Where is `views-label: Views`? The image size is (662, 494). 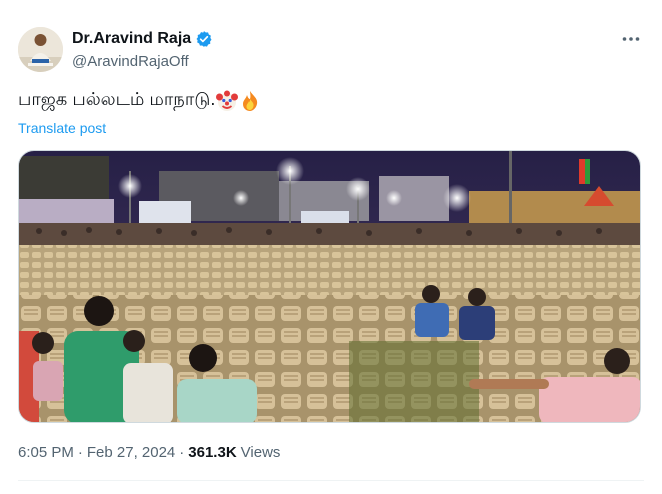
views-label: Views is located at coordinates (260, 452).